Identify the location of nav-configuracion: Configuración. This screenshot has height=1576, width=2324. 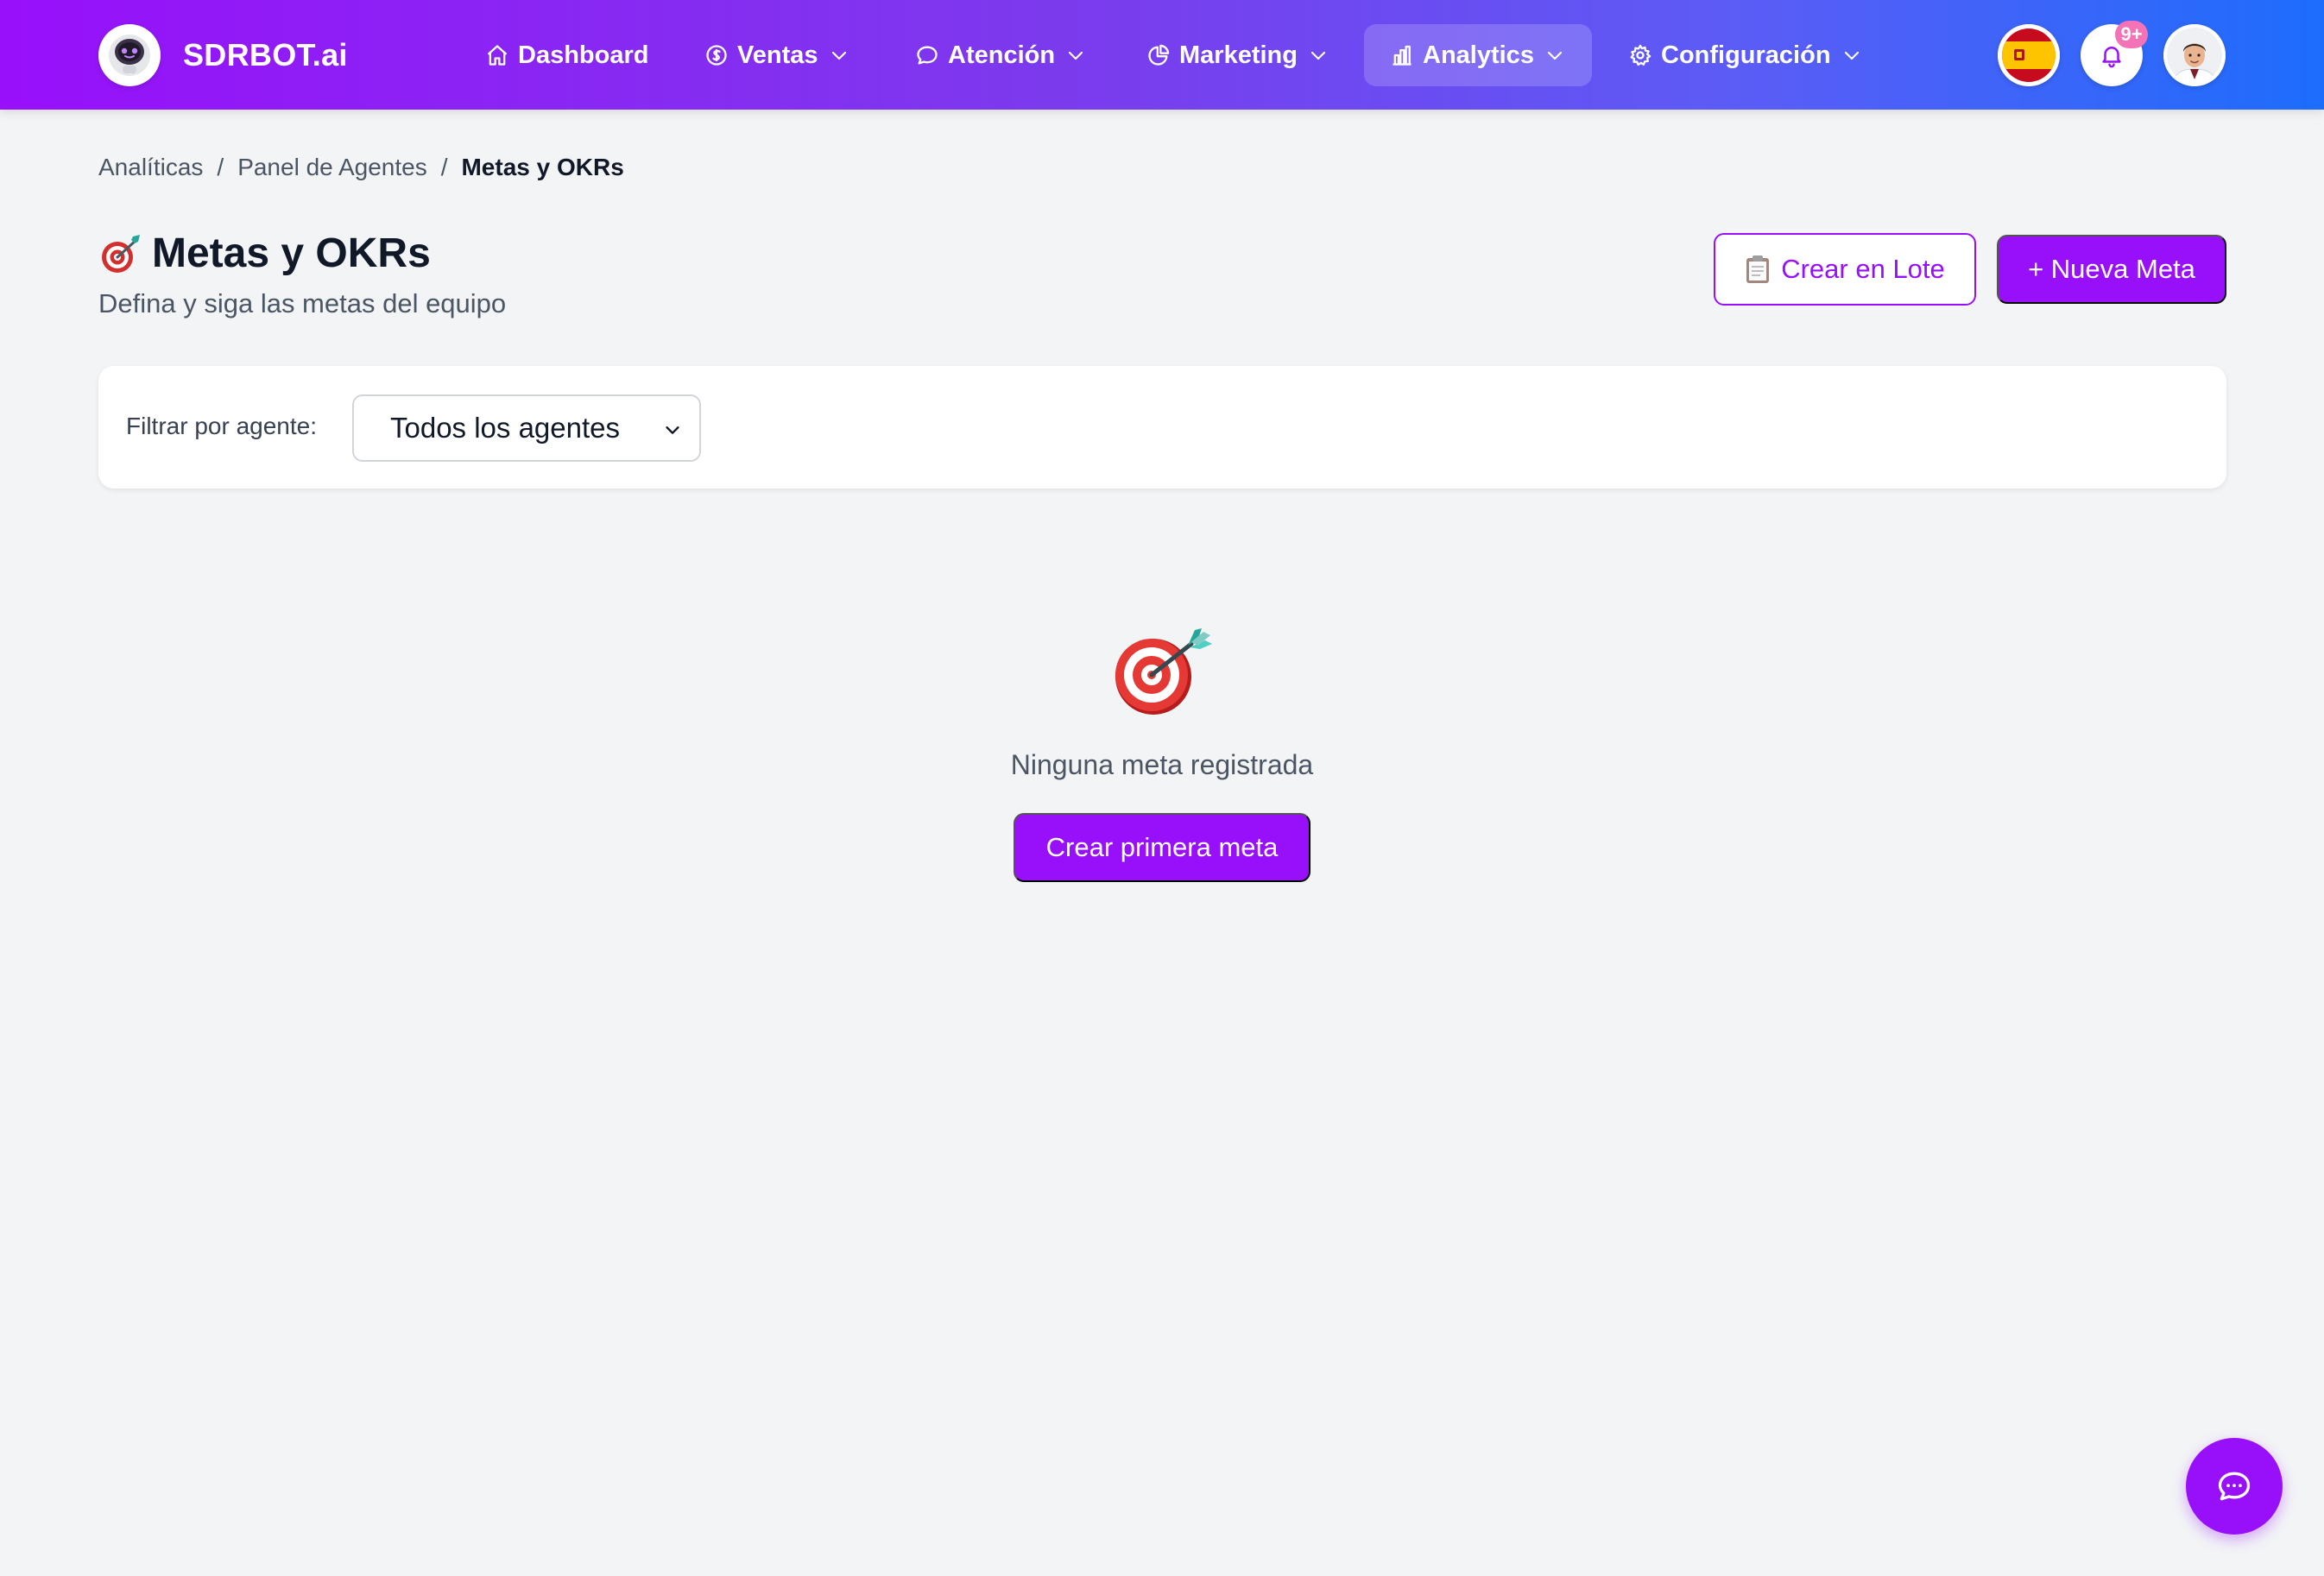
(1745, 55).